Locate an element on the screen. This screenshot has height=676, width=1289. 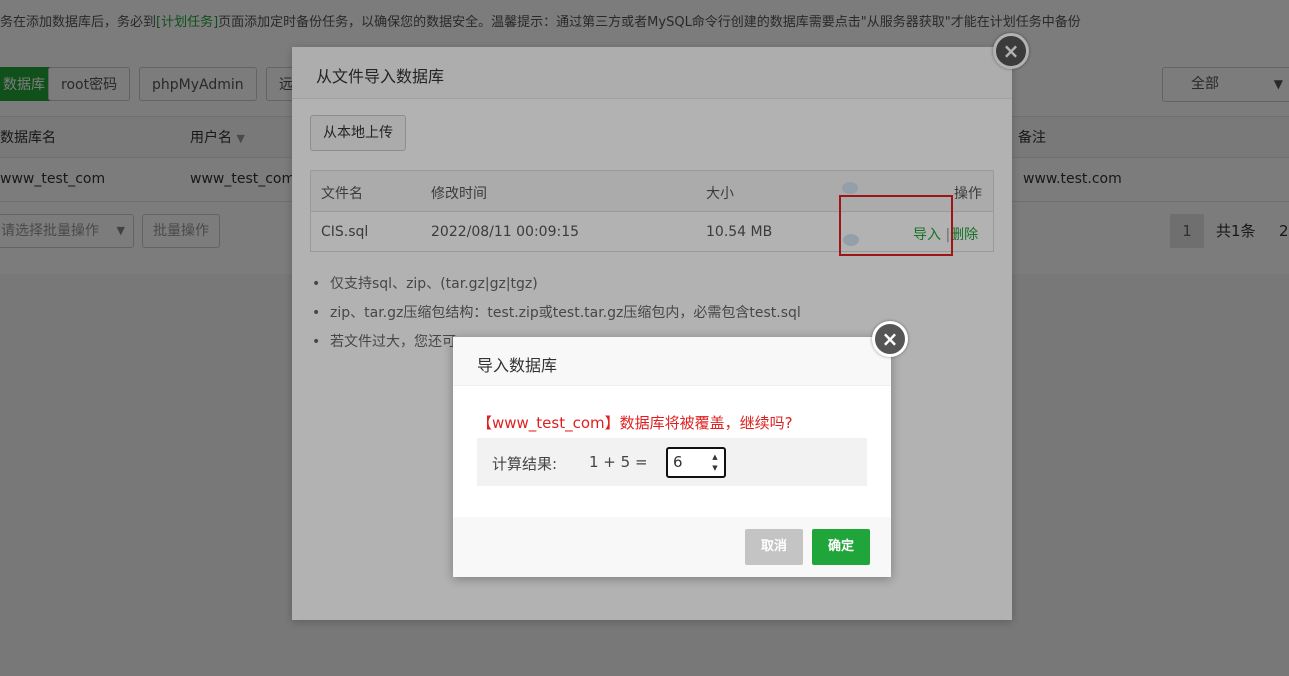
calc-result-input: 6 ▲ ▼ is located at coordinates (696, 462).